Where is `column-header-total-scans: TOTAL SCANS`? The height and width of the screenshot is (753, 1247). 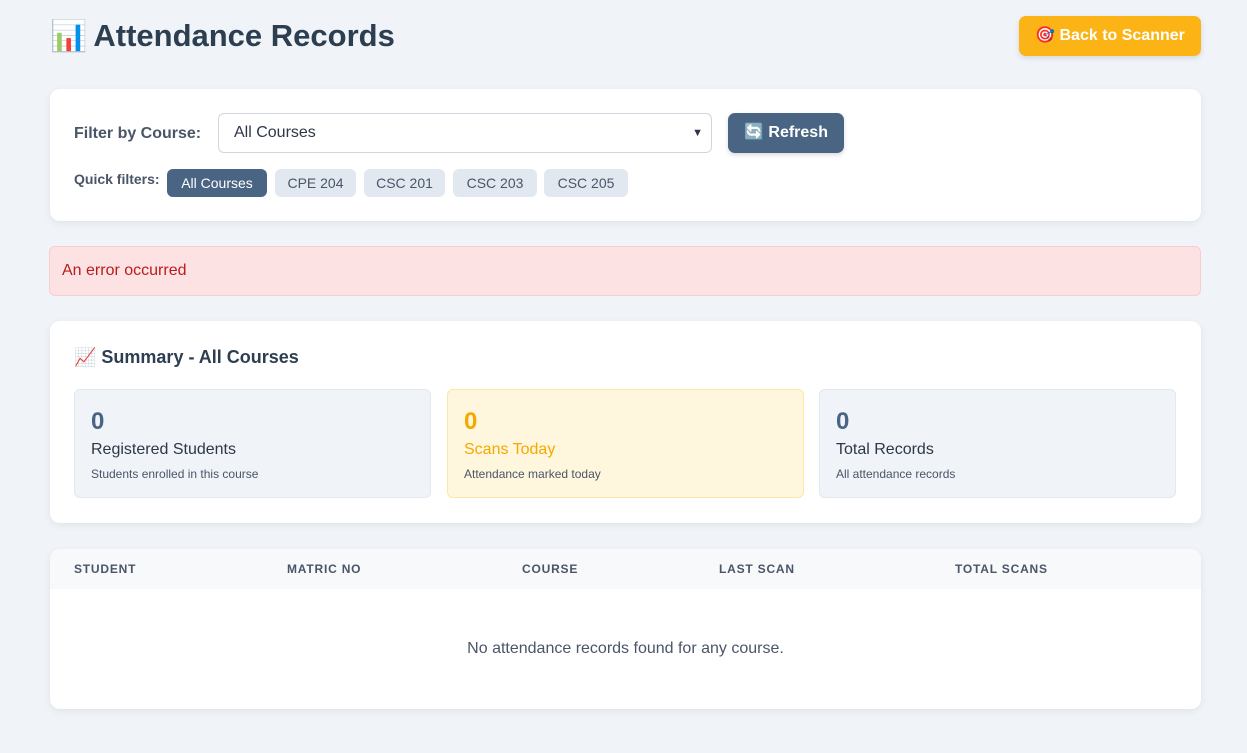 column-header-total-scans: TOTAL SCANS is located at coordinates (1001, 569).